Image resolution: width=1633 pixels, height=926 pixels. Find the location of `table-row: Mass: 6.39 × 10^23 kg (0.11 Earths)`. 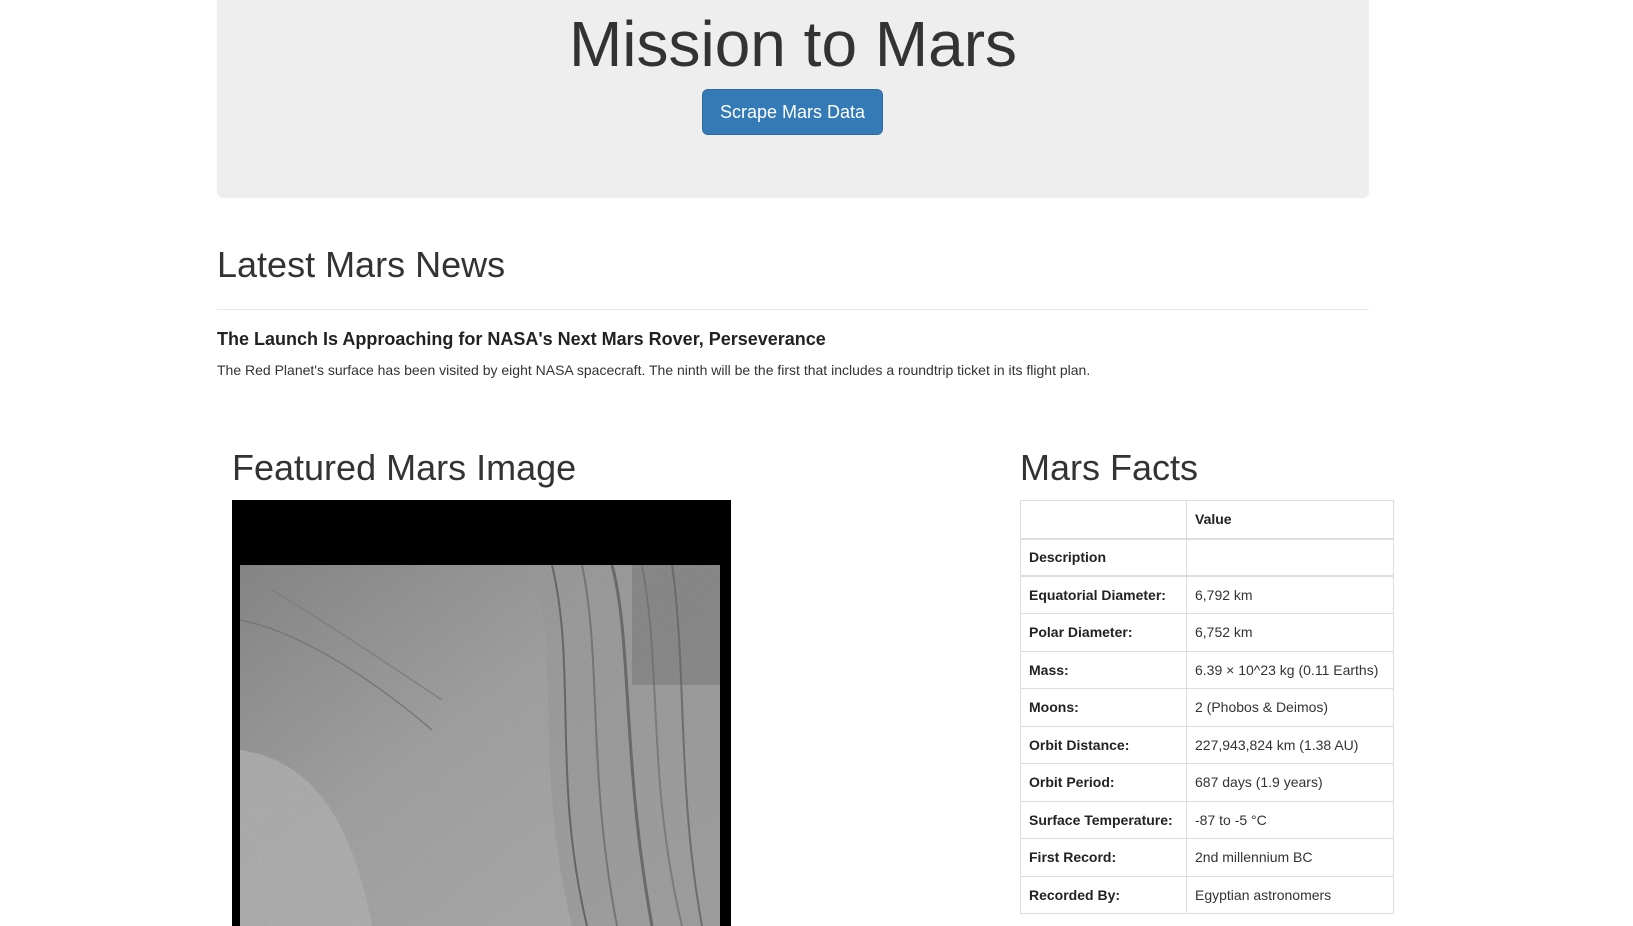

table-row: Mass: 6.39 × 10^23 kg (0.11 Earths) is located at coordinates (1207, 669).